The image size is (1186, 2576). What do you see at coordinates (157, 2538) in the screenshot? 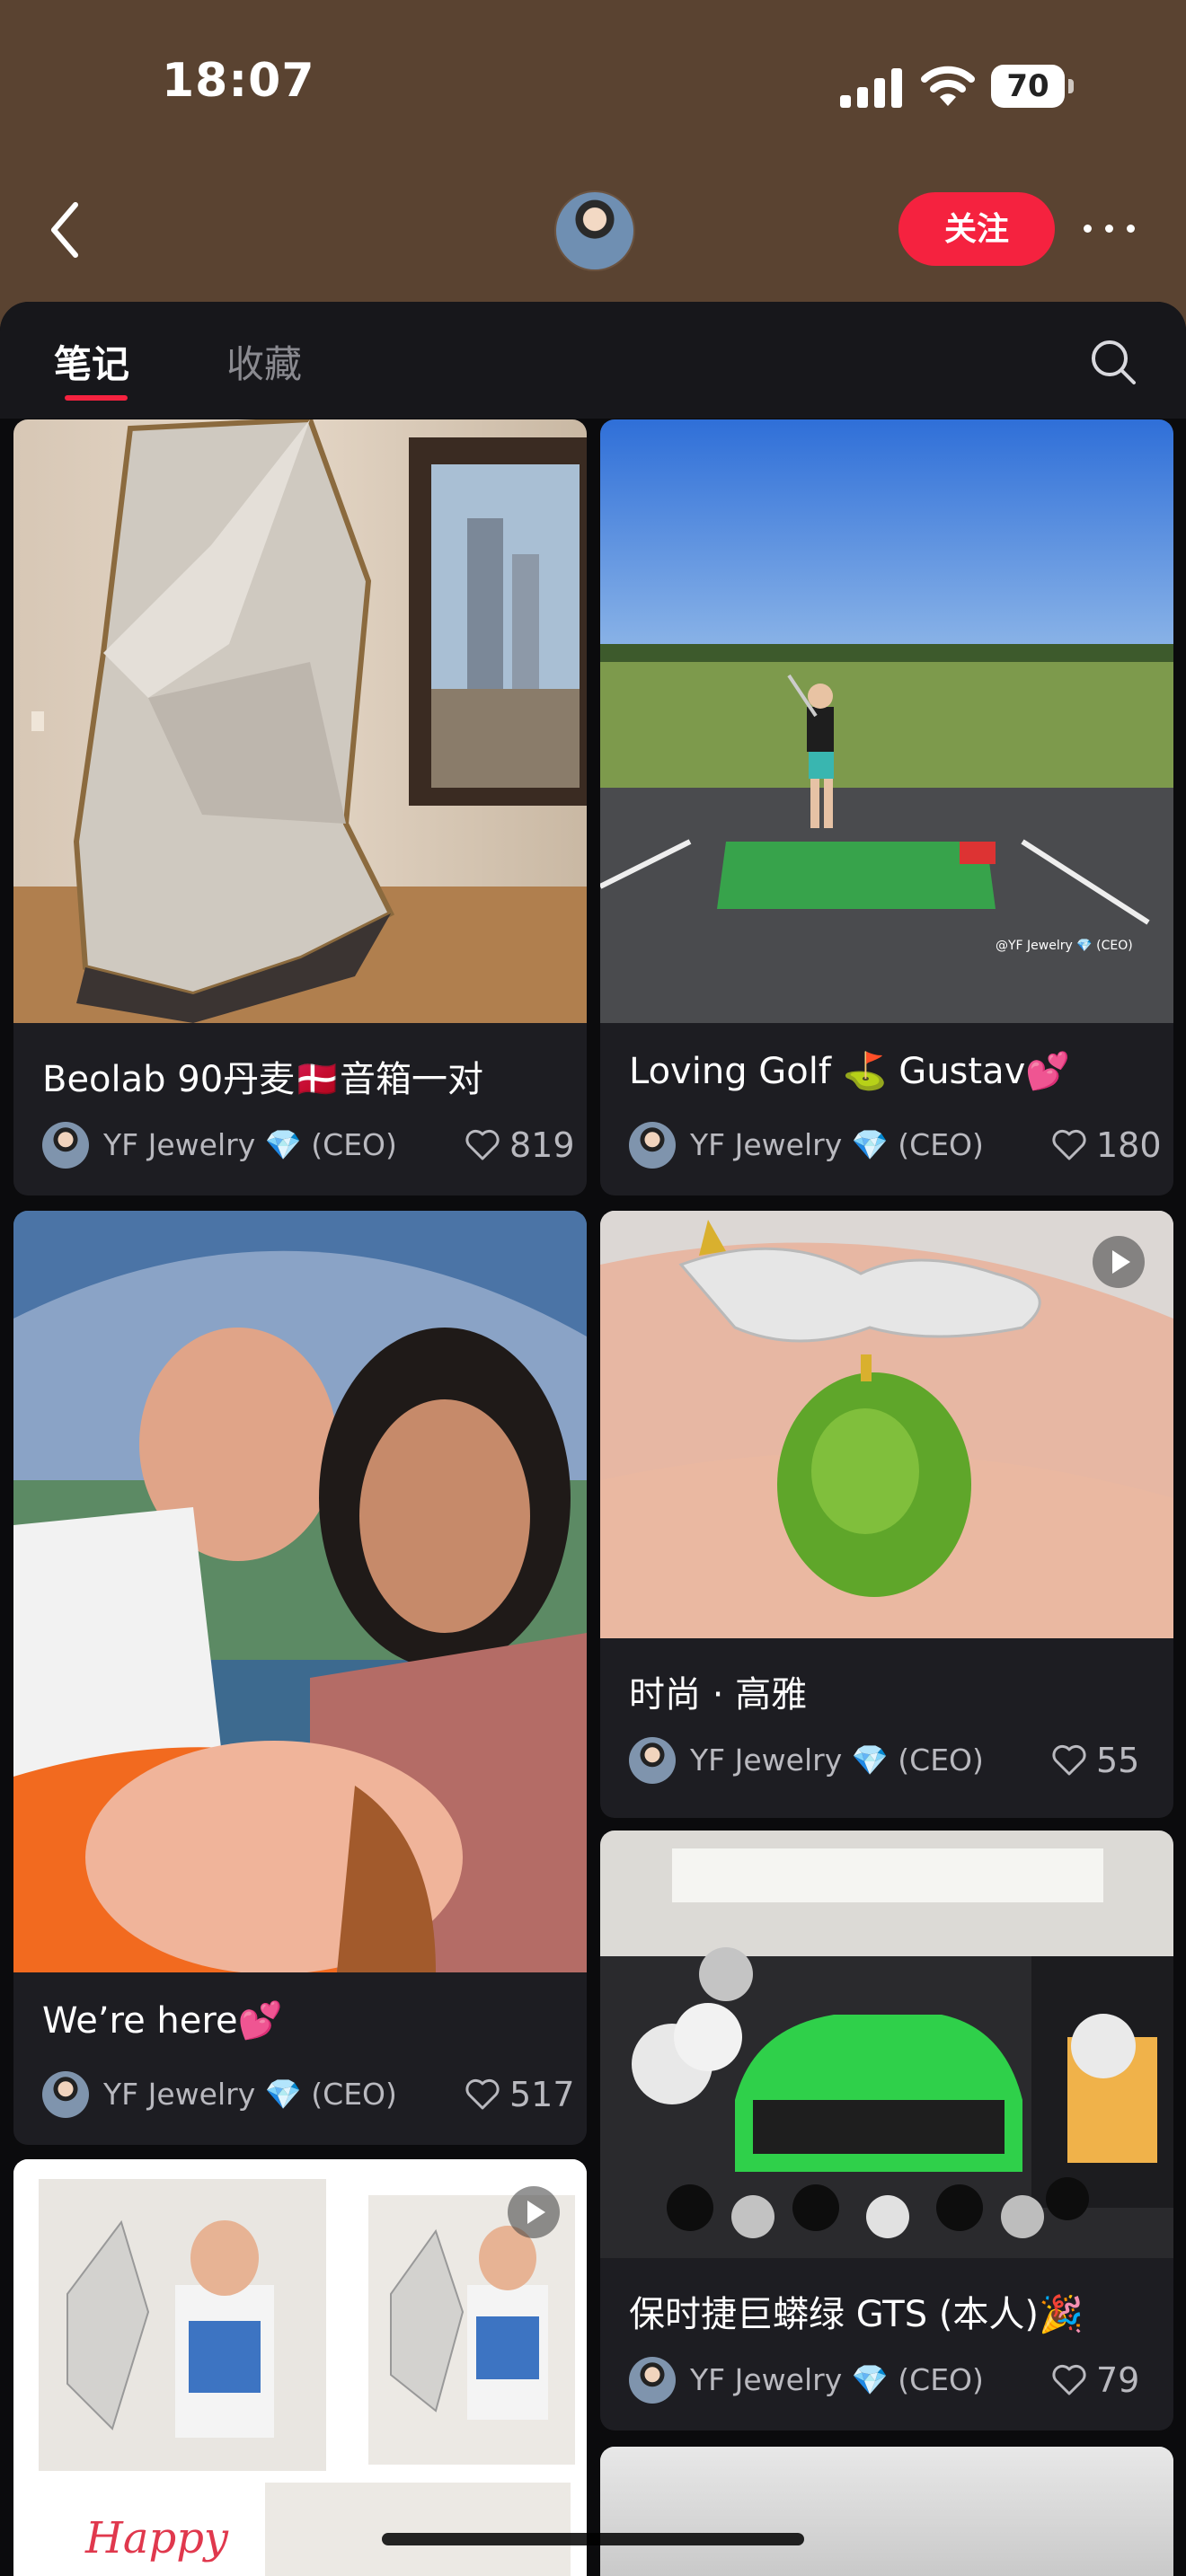
I see `image-caption: Happy` at bounding box center [157, 2538].